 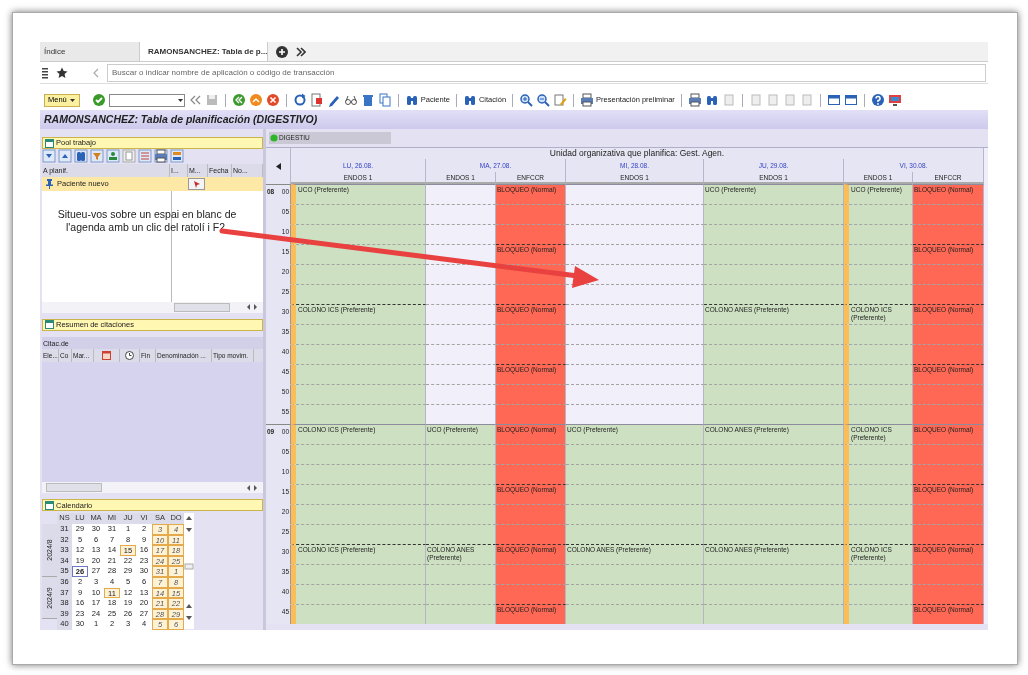 What do you see at coordinates (694, 100) in the screenshot?
I see `printer-icon` at bounding box center [694, 100].